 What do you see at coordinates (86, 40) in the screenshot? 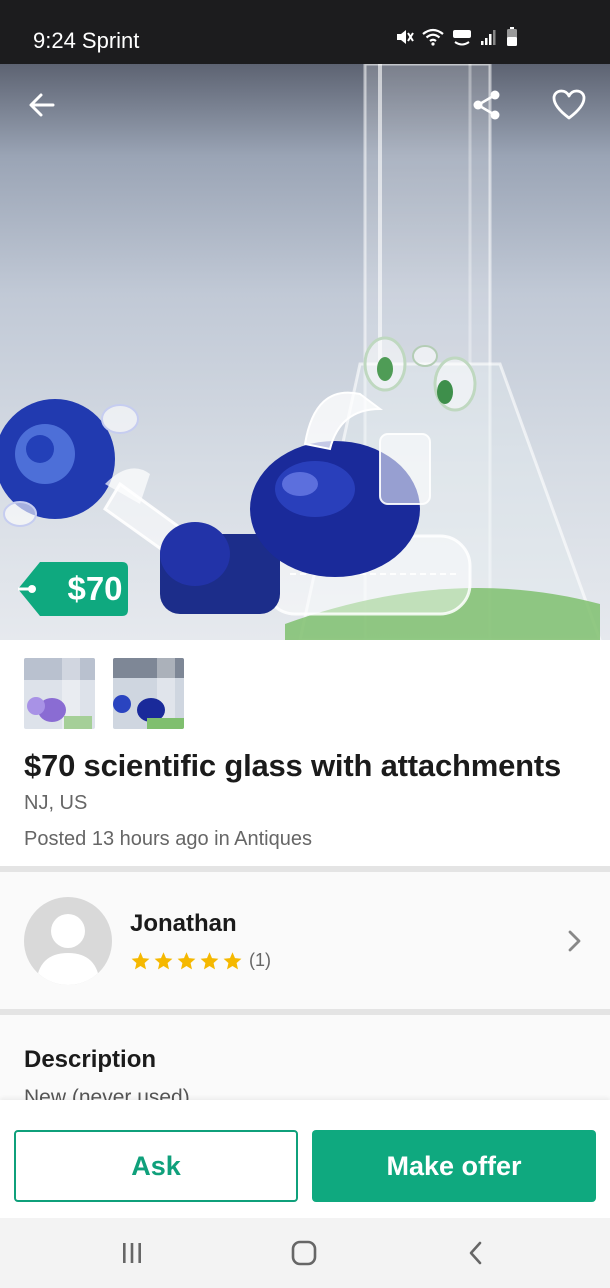
I see `status-time: 9:24 Sprint` at bounding box center [86, 40].